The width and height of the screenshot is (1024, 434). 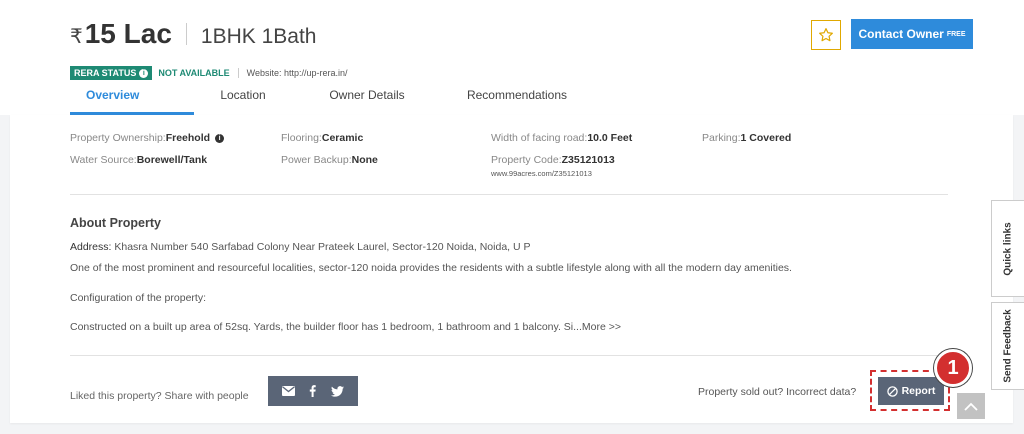 I want to click on mail-icon, so click(x=288, y=391).